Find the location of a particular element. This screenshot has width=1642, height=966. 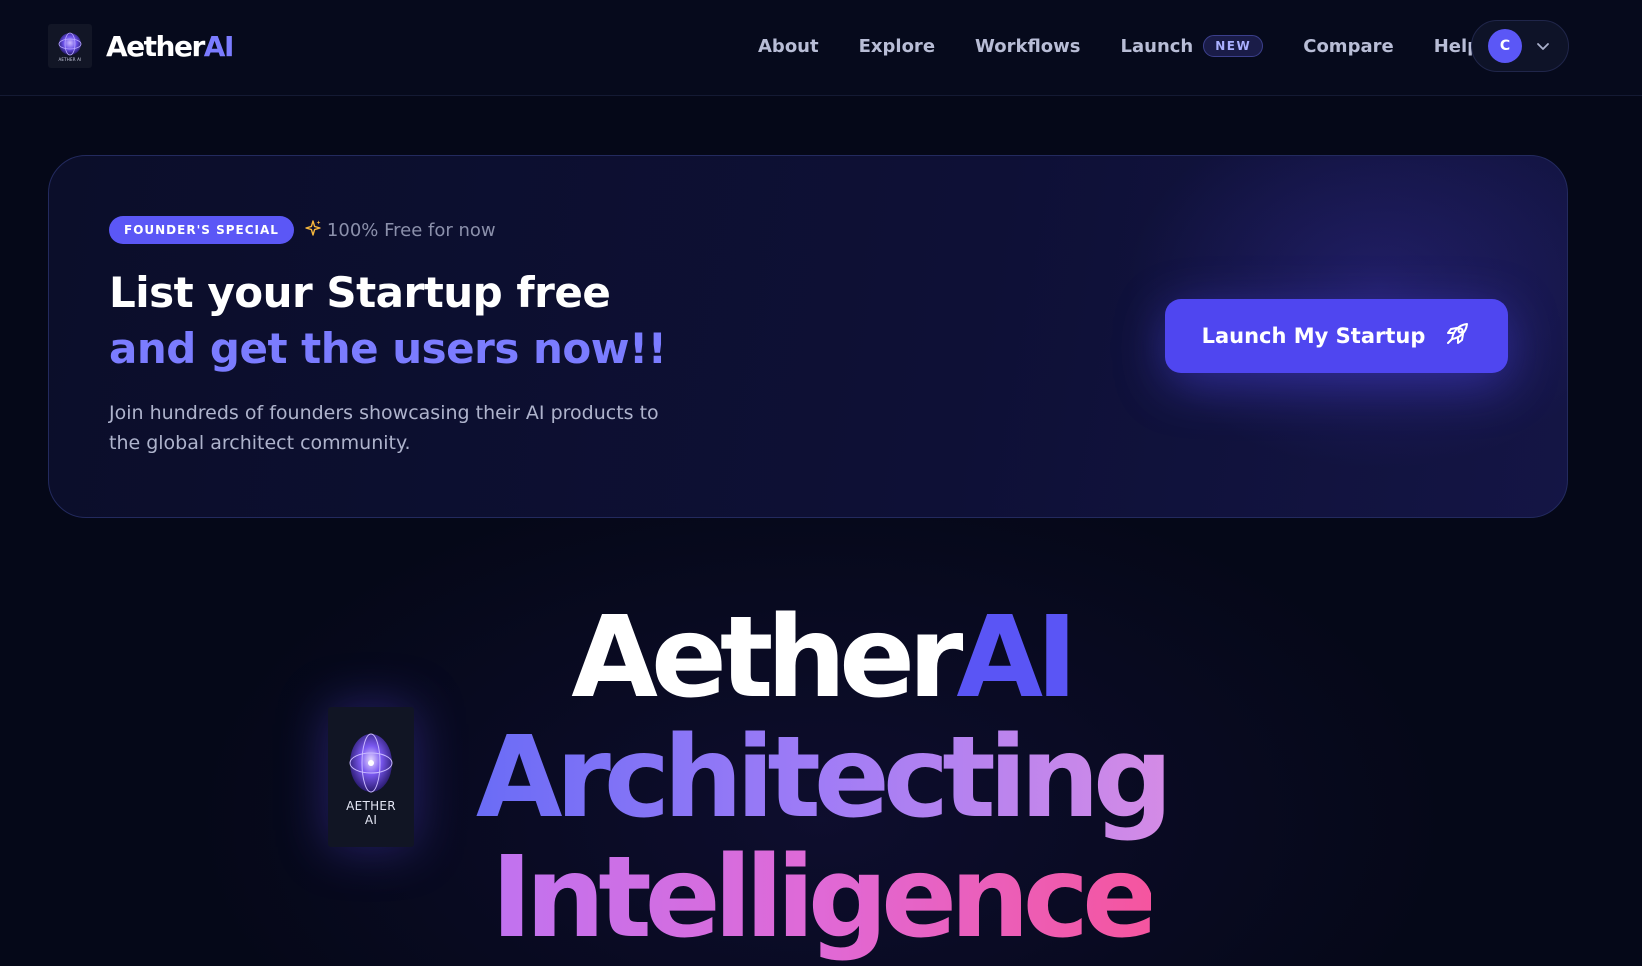

brand-name-main: Aether is located at coordinates (155, 46).